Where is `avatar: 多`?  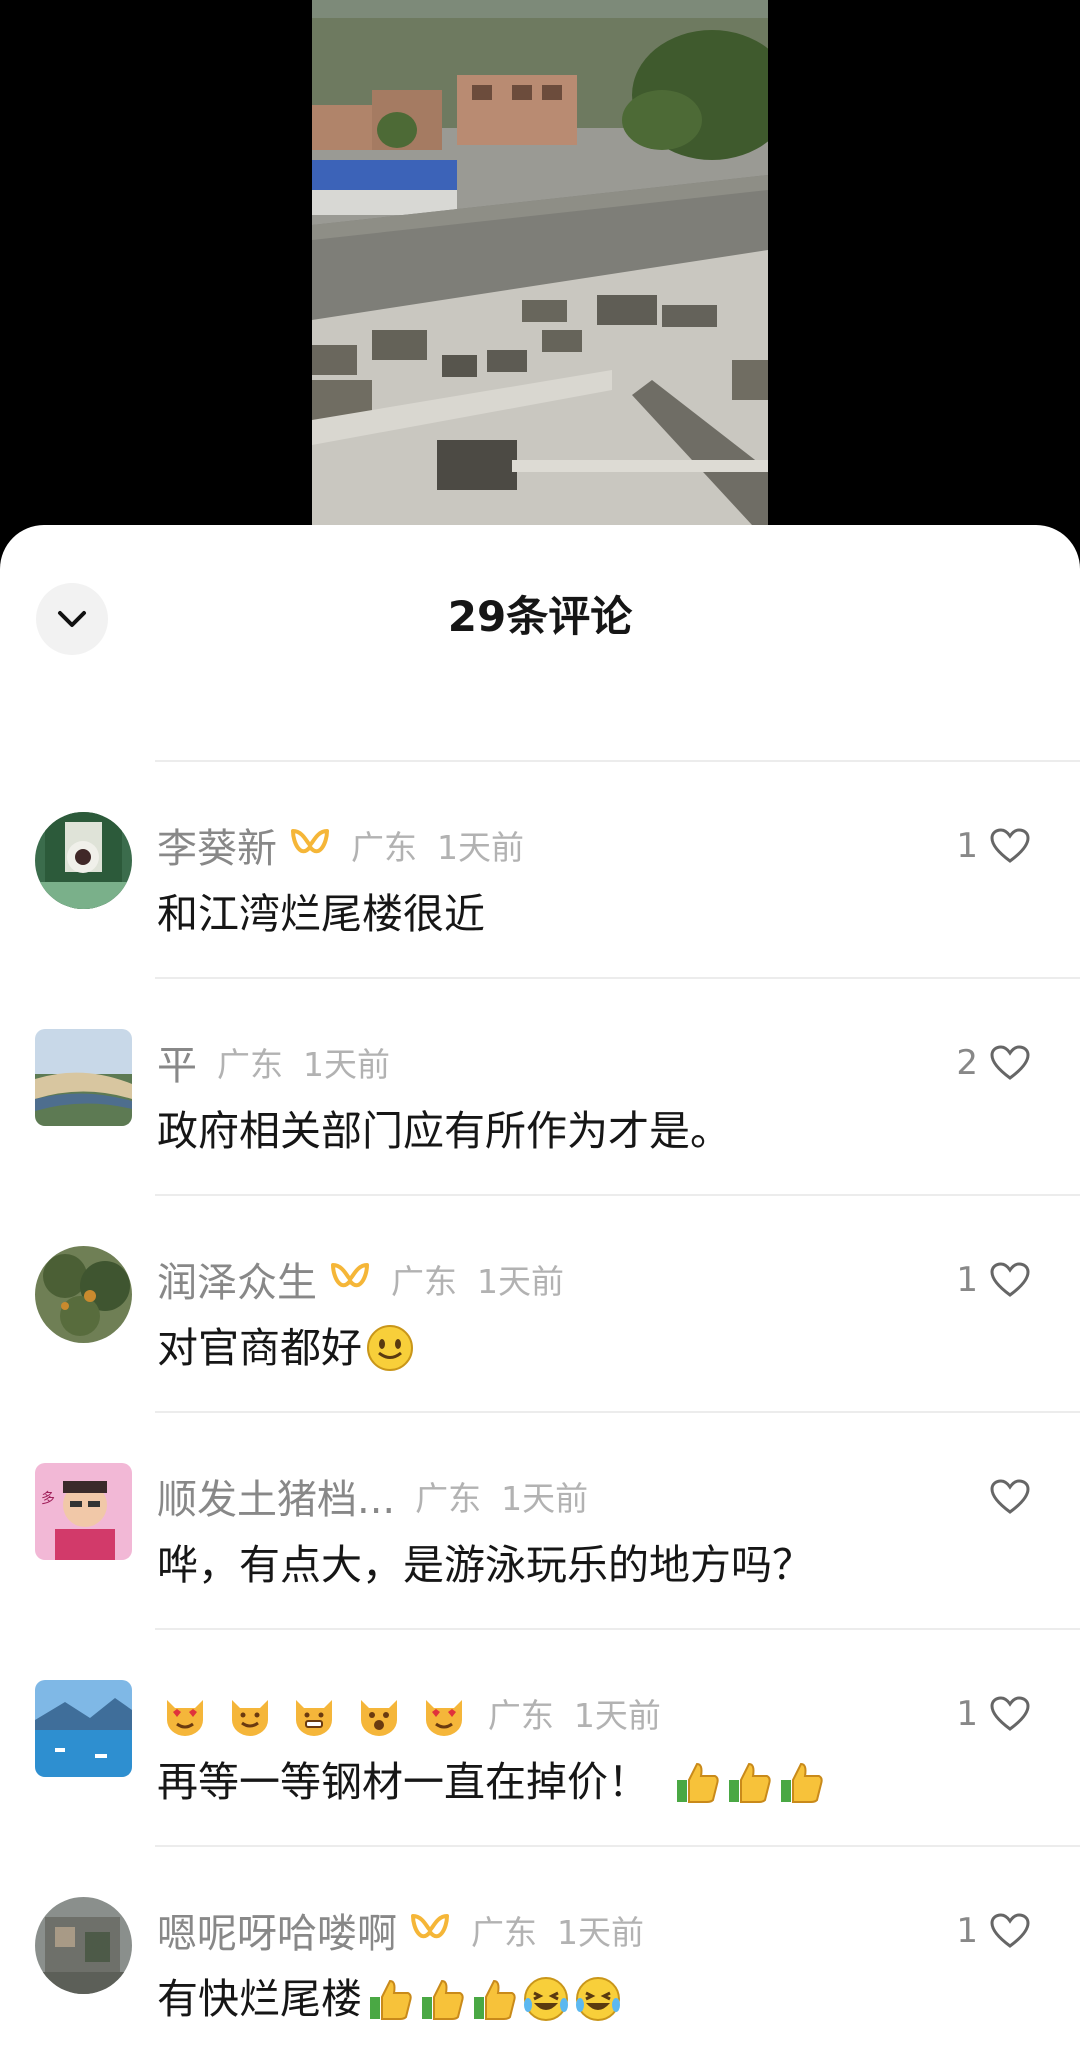 avatar: 多 is located at coordinates (83, 1511).